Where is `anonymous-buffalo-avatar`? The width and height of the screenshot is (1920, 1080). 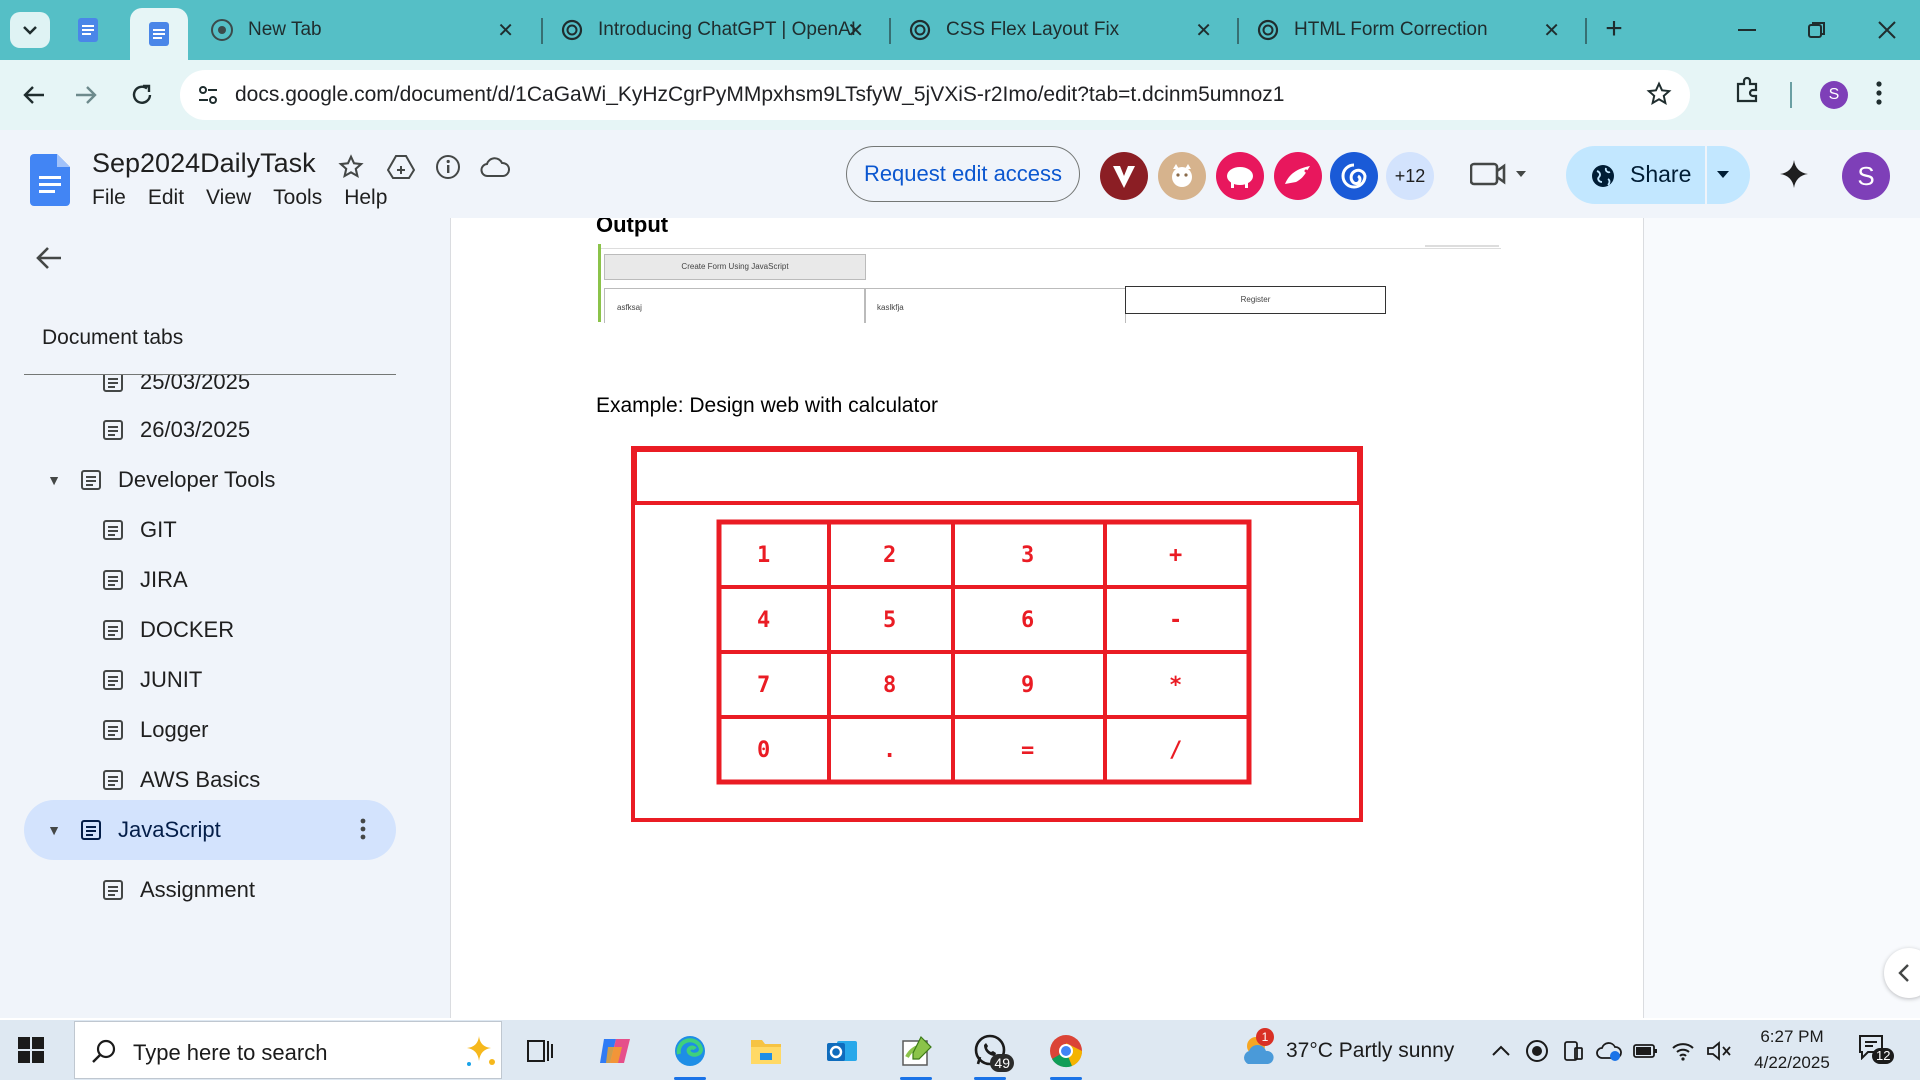 anonymous-buffalo-avatar is located at coordinates (1240, 176).